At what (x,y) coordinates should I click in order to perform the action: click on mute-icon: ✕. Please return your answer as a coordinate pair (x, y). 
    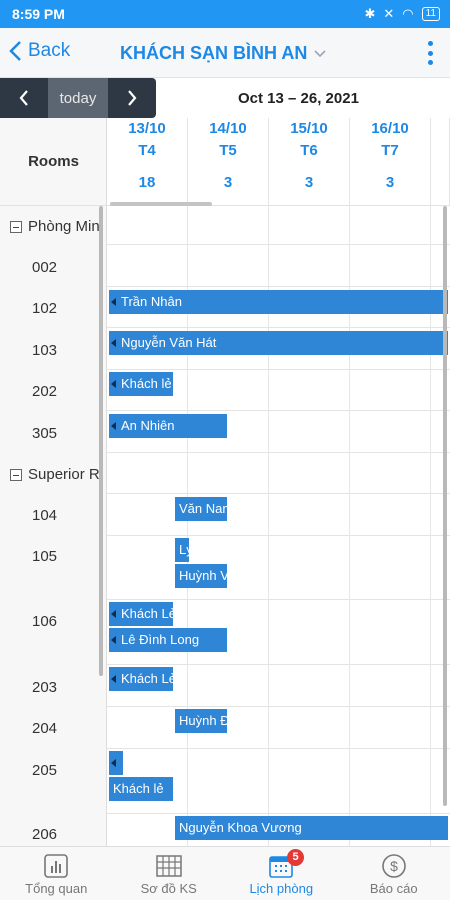
    Looking at the image, I should click on (389, 13).